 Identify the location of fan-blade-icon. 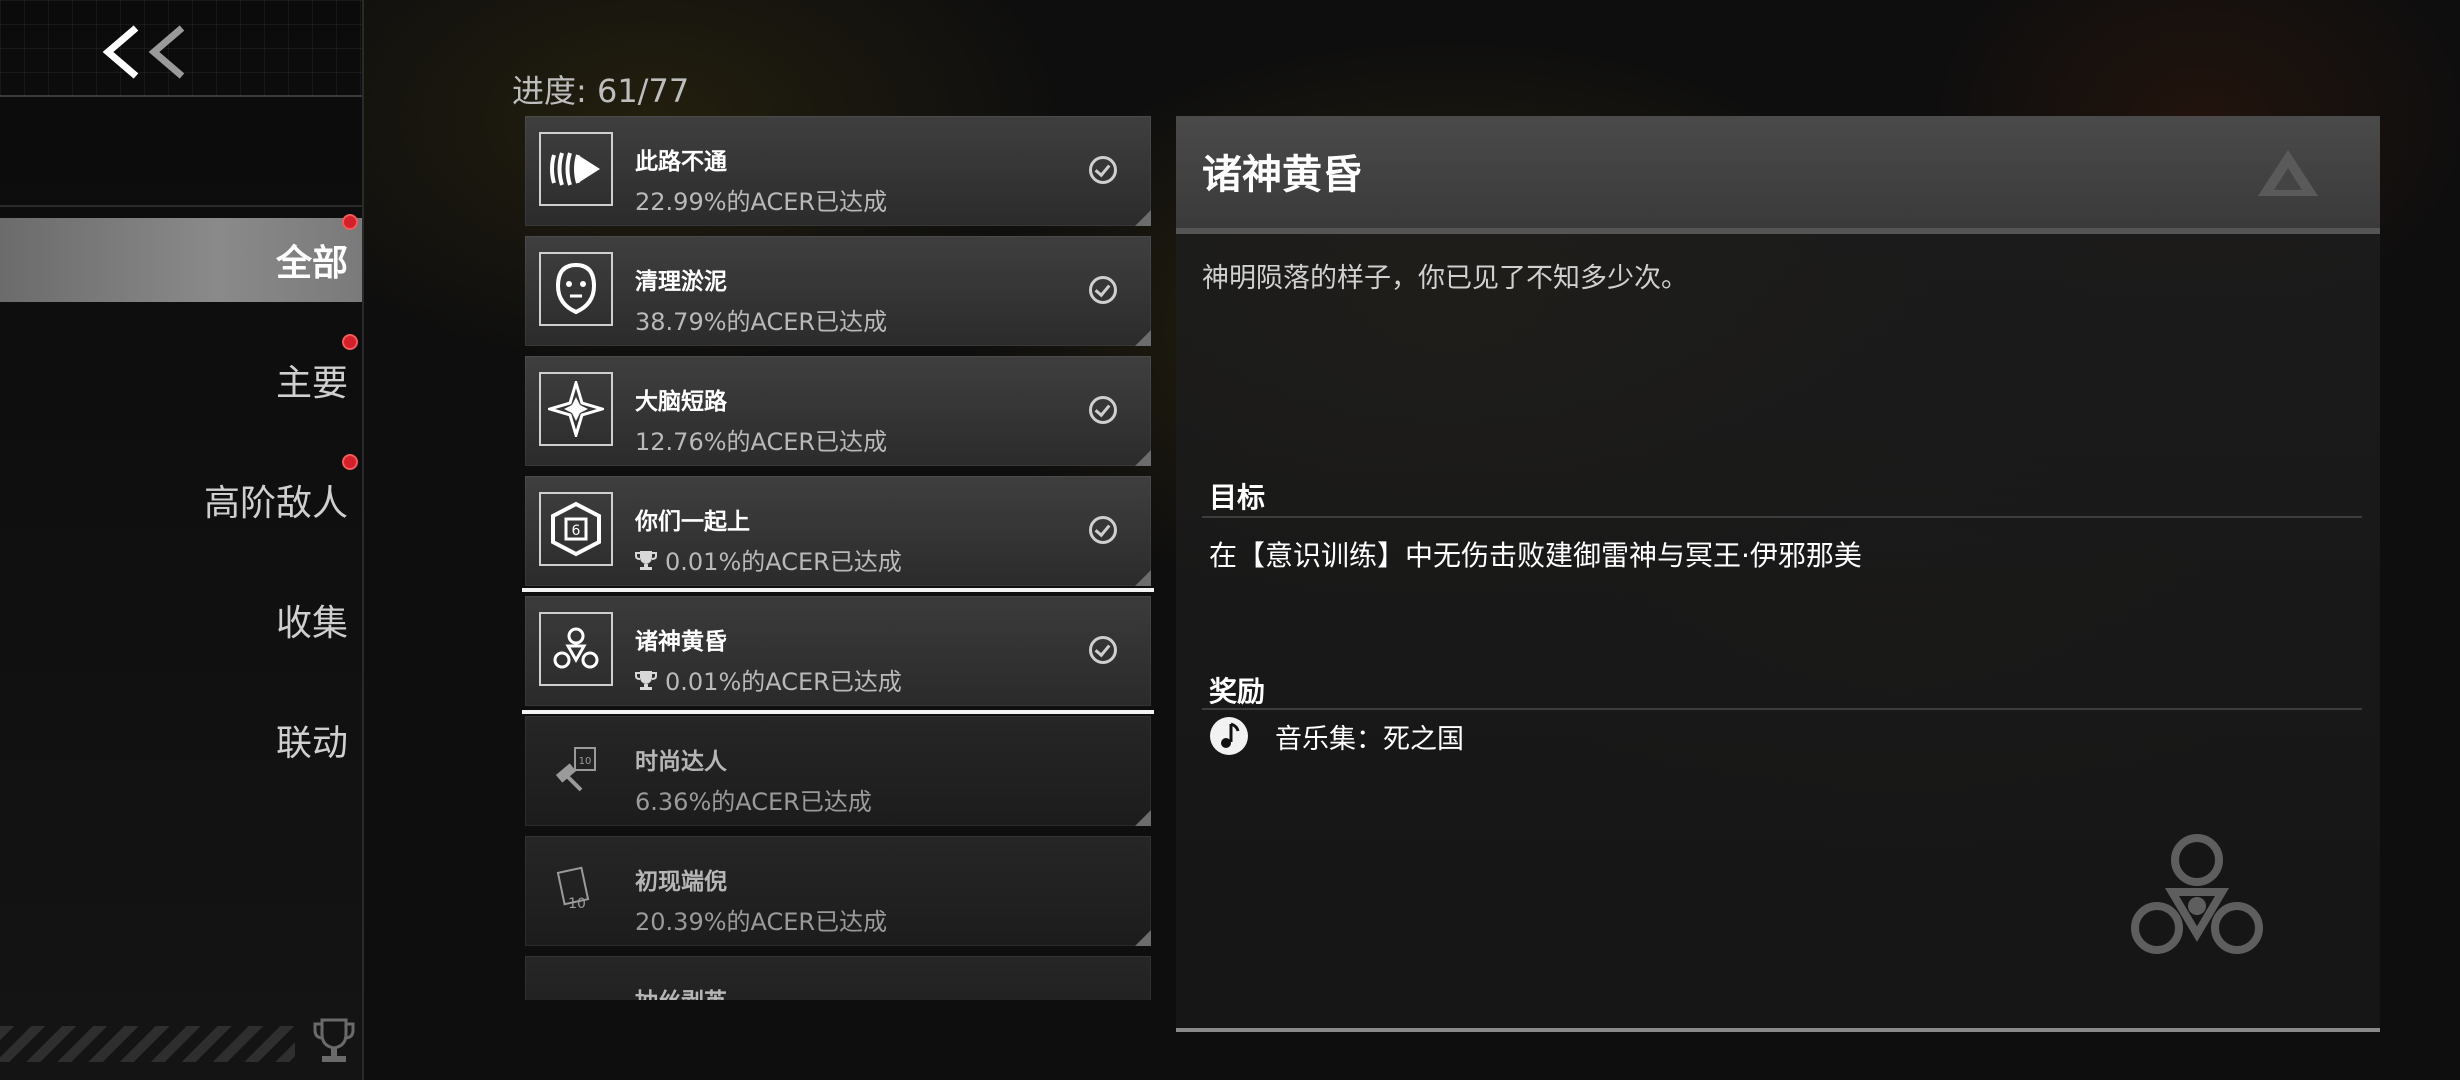
(576, 169).